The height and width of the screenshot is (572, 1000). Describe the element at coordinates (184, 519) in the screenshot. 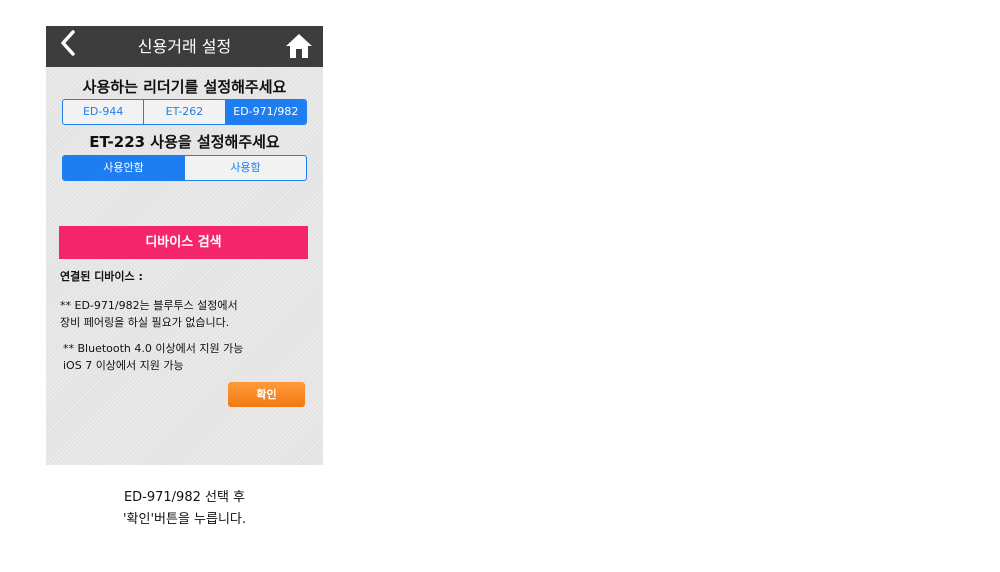

I see `caption-line-2: '확인'버튼을 누릅니다.` at that location.